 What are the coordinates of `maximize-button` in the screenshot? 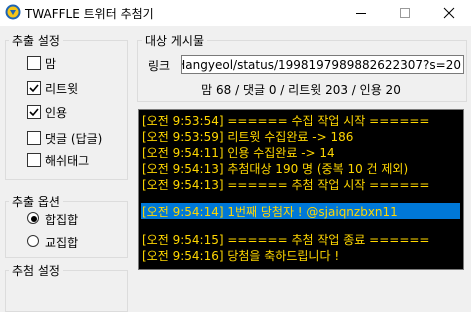 It's located at (405, 13).